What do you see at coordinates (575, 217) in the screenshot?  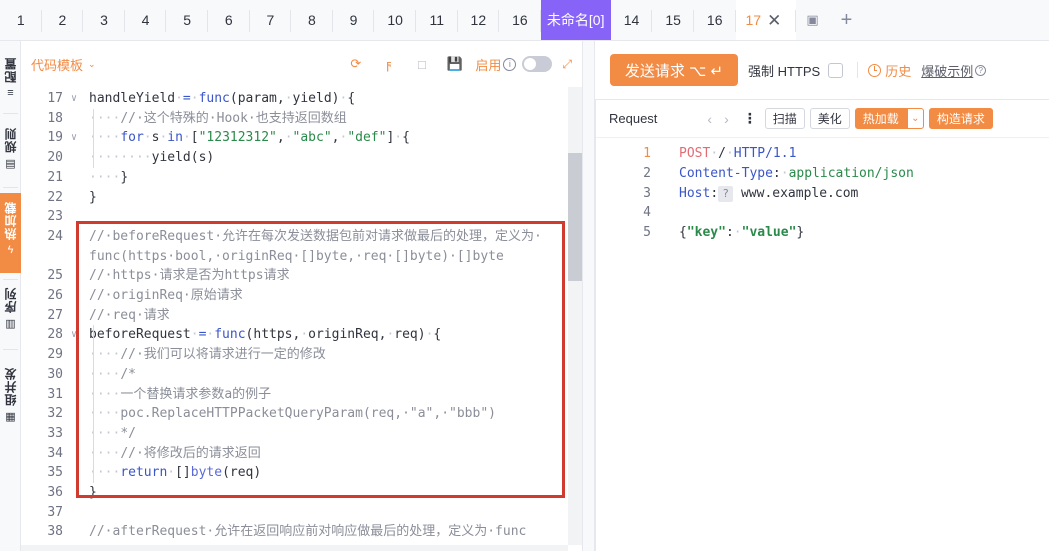 I see `scrollbar-thumb` at bounding box center [575, 217].